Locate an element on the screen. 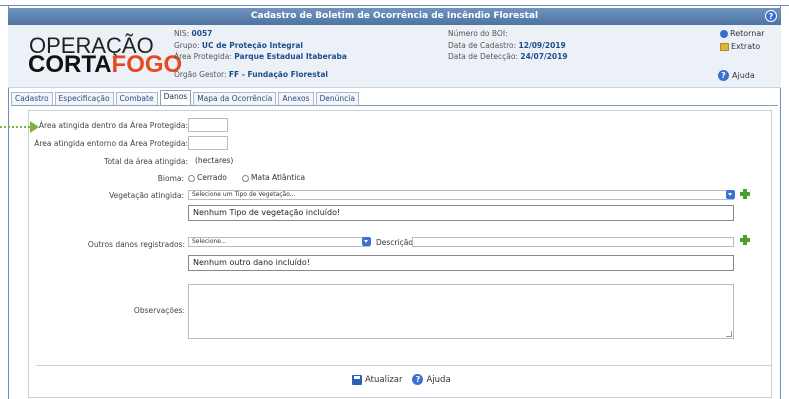  retornar-link: Retornar is located at coordinates (742, 33).